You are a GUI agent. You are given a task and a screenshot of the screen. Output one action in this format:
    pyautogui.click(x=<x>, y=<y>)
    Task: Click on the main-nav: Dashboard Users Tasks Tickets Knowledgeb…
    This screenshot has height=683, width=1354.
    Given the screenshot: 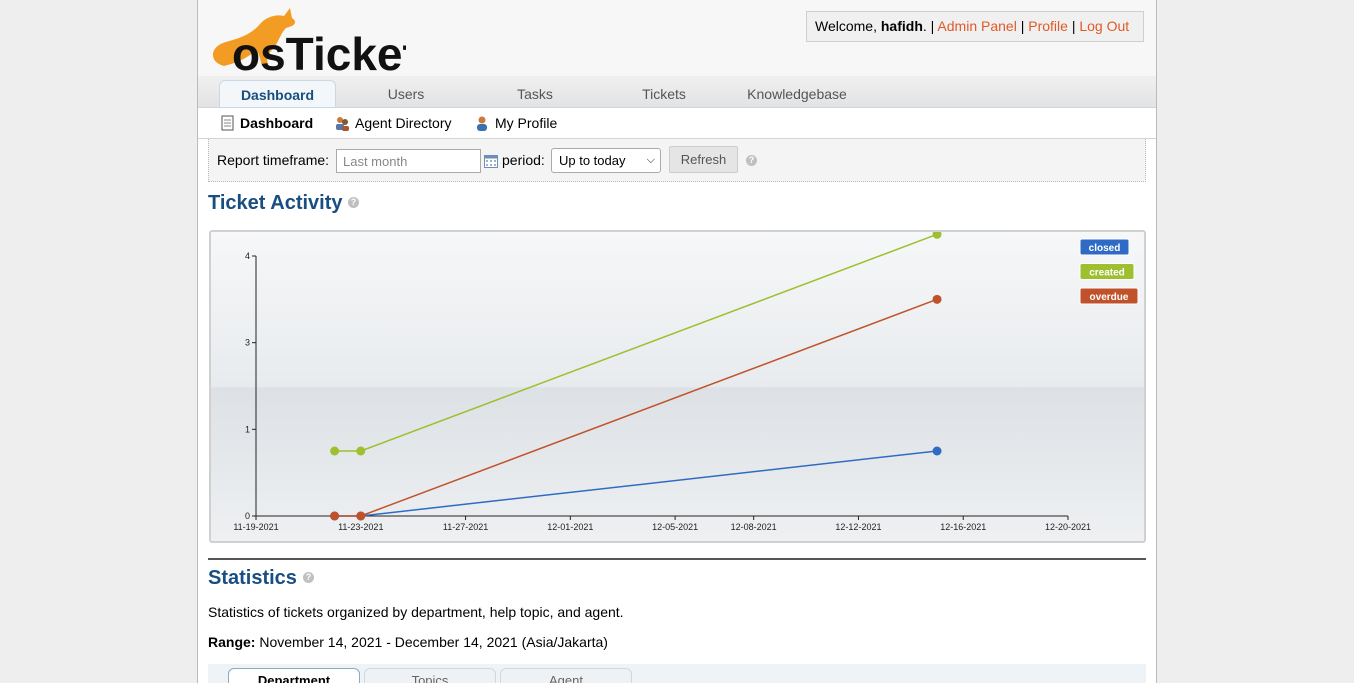 What is the action you would take?
    pyautogui.click(x=677, y=92)
    